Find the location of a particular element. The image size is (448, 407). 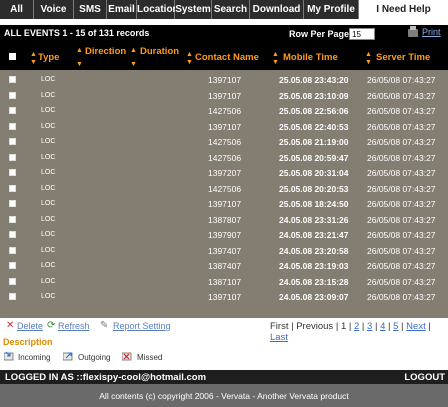

delete-icon: ✕ is located at coordinates (10, 325).